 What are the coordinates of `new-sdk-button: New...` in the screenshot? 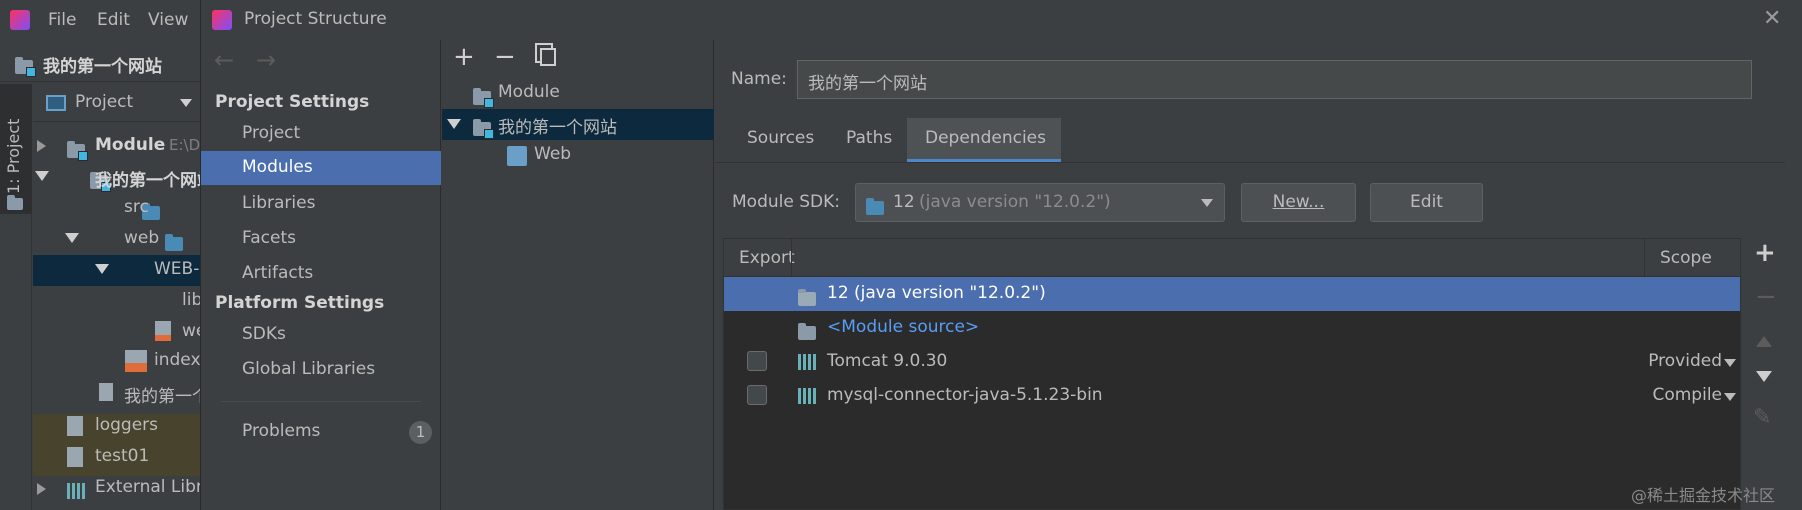 It's located at (1298, 202).